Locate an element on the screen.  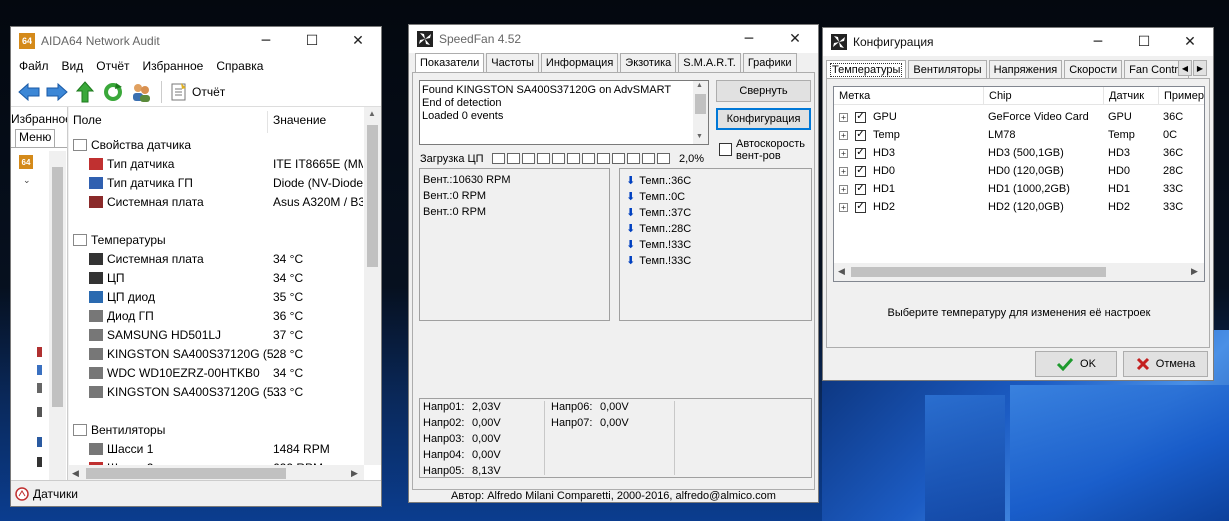
temperature-row: + ✓ HD1 HD1 (1000,2GB) HD1 33C is located at coordinates (1019, 189).